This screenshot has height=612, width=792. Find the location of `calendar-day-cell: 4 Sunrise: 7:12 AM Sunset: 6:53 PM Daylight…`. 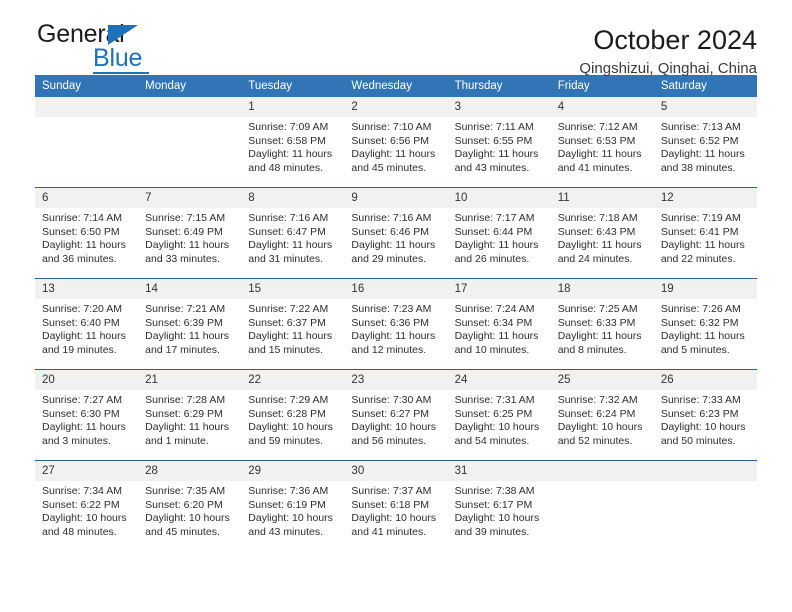

calendar-day-cell: 4 Sunrise: 7:12 AM Sunset: 6:53 PM Daylight… is located at coordinates (602, 142).